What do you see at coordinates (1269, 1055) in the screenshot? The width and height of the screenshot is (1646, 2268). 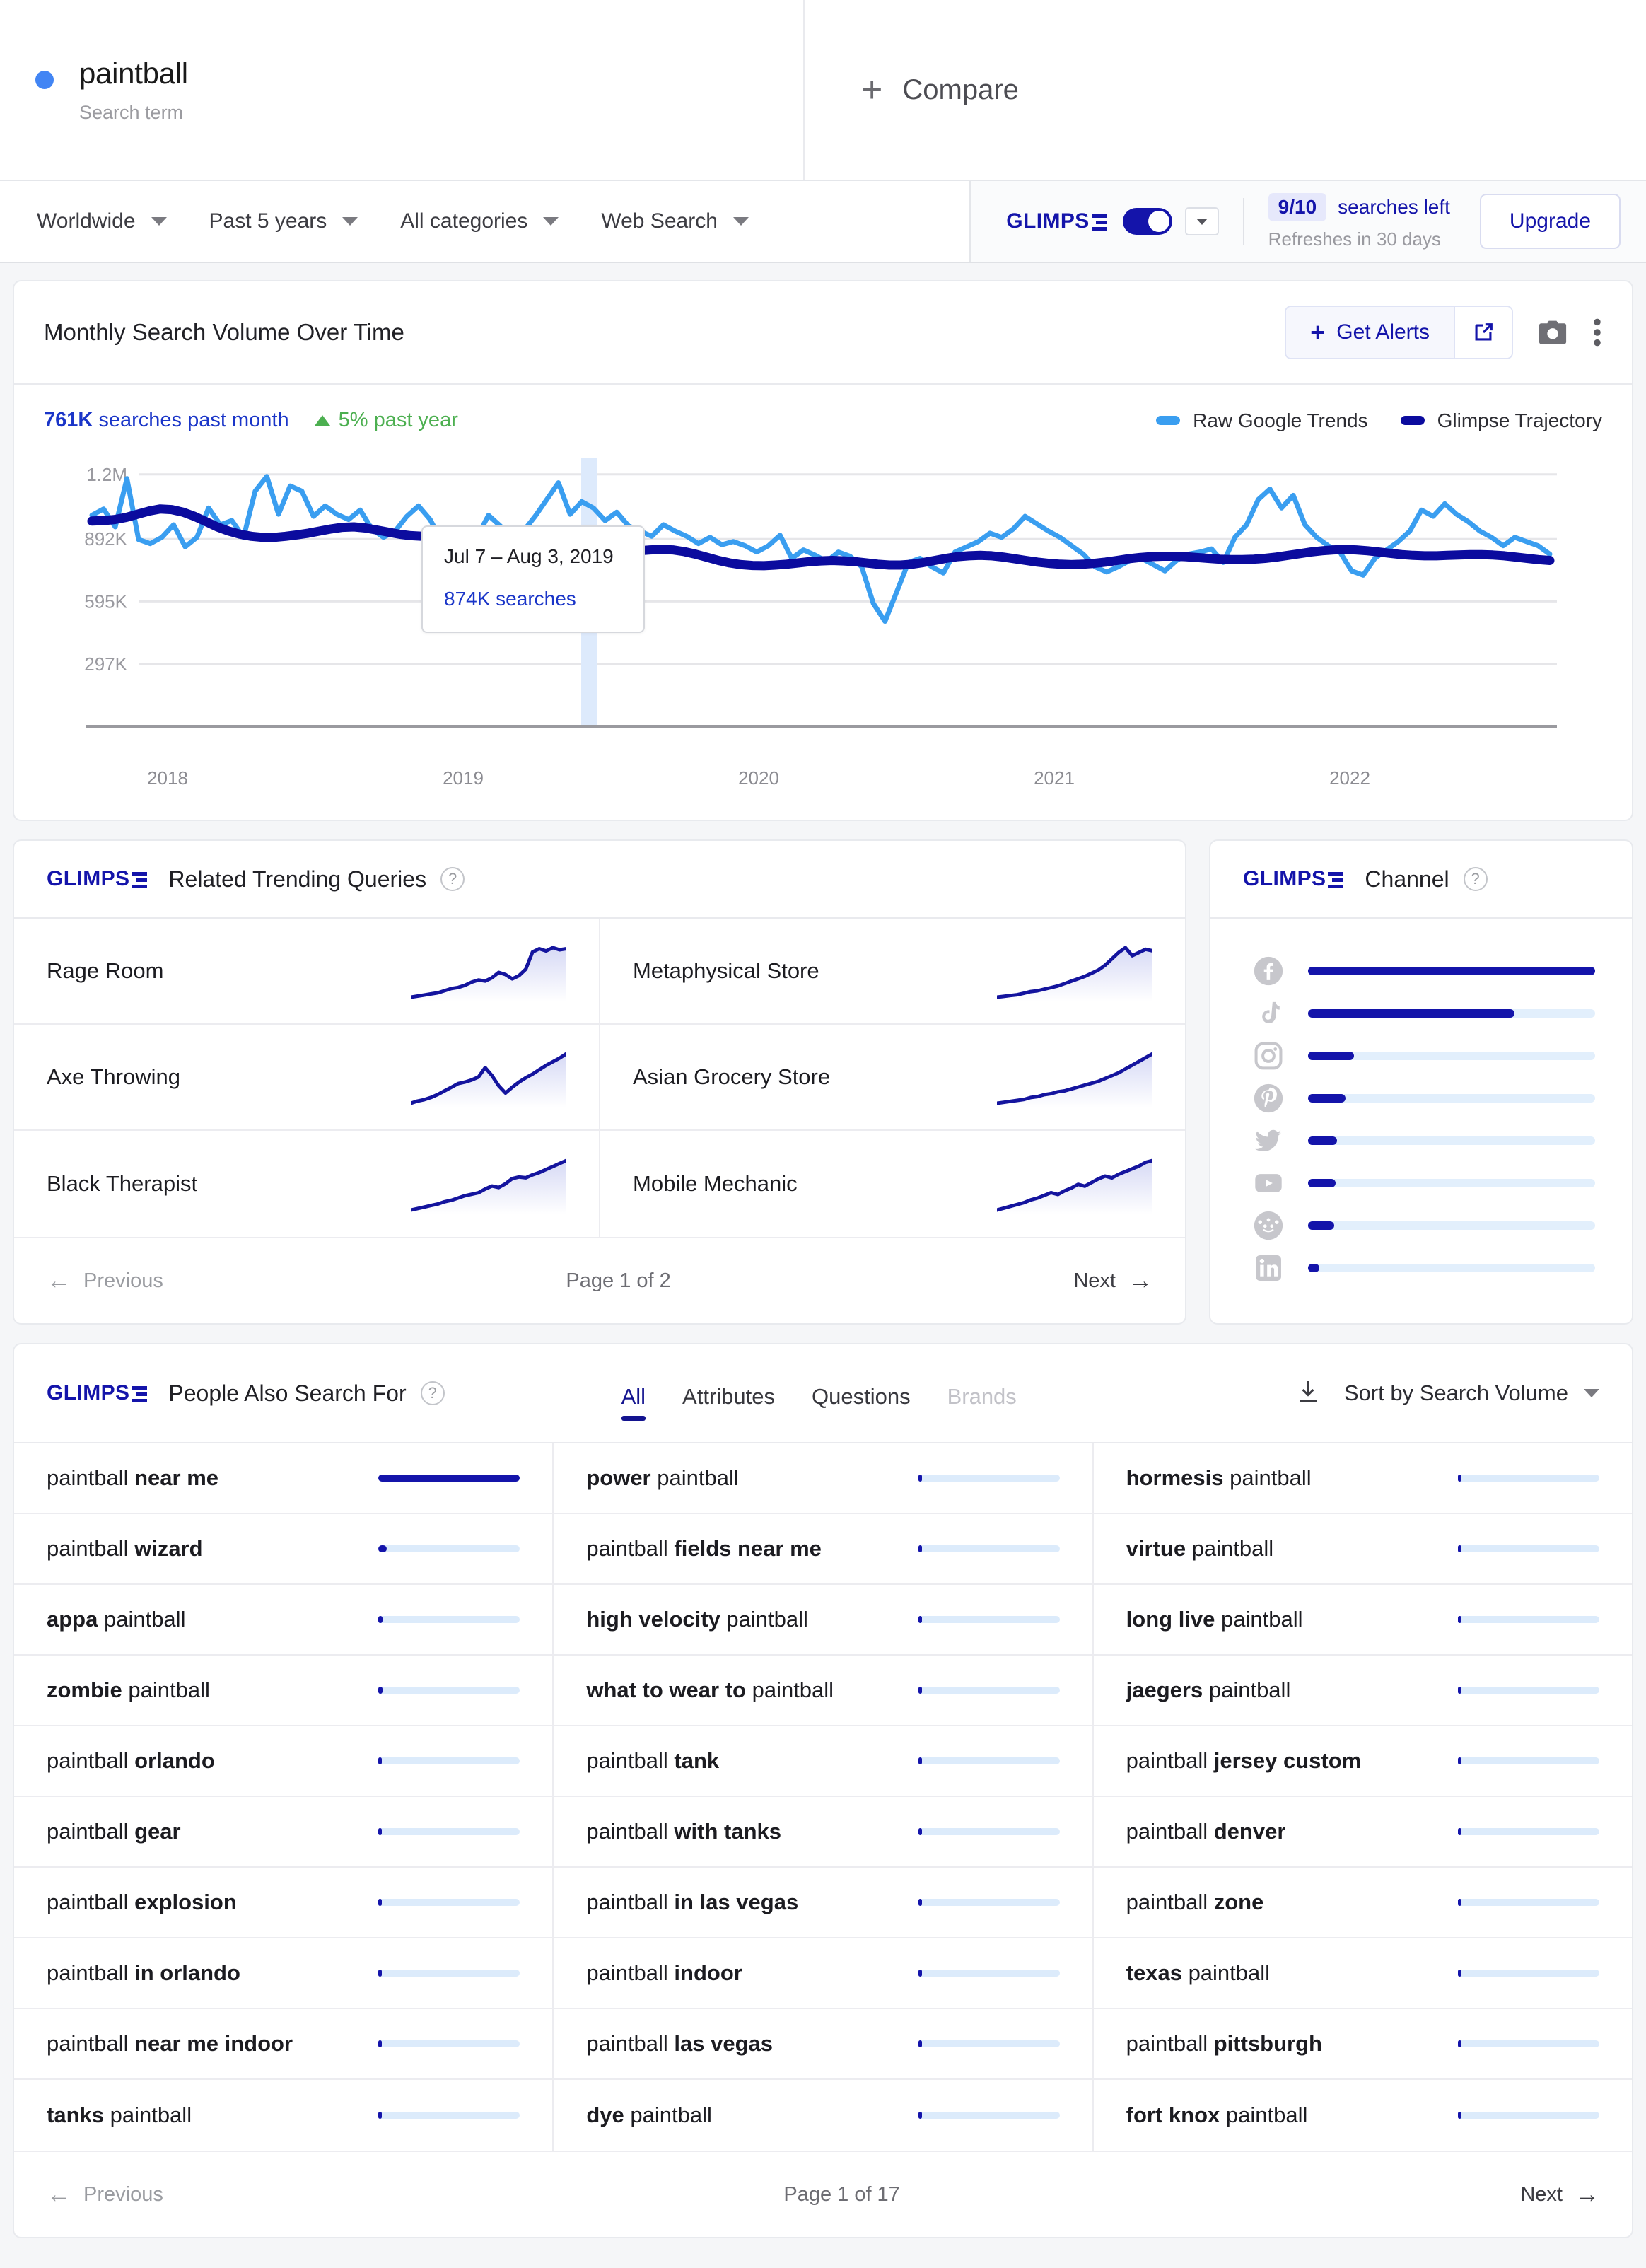 I see `instagram-icon` at bounding box center [1269, 1055].